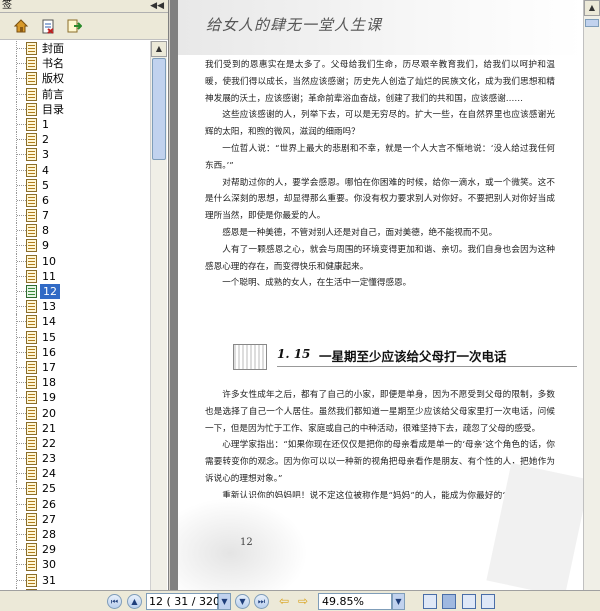  Describe the element at coordinates (45, 140) in the screenshot. I see `bookmark-label: 2` at that location.